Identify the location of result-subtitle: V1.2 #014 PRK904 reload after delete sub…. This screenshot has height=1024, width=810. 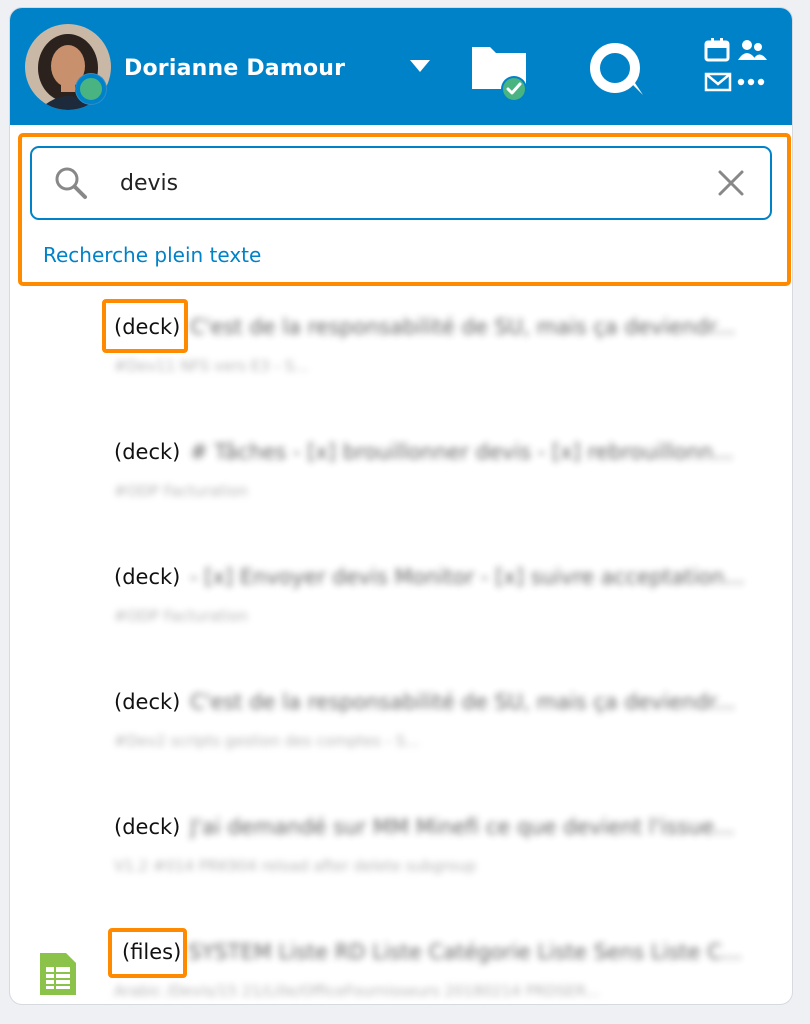
(295, 866).